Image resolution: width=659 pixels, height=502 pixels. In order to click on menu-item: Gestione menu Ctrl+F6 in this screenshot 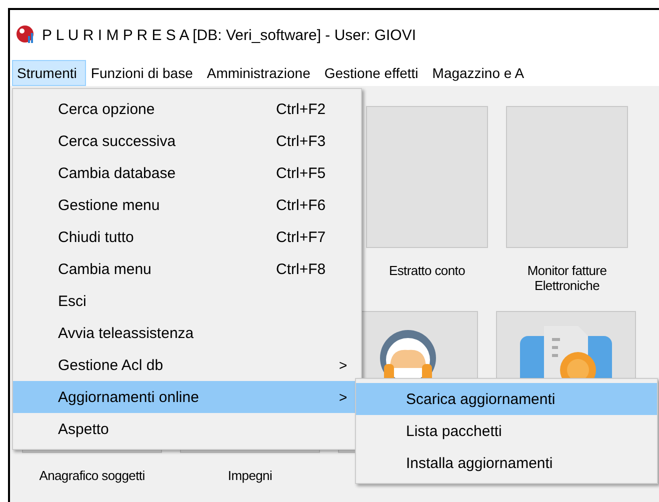, I will do `click(187, 205)`.